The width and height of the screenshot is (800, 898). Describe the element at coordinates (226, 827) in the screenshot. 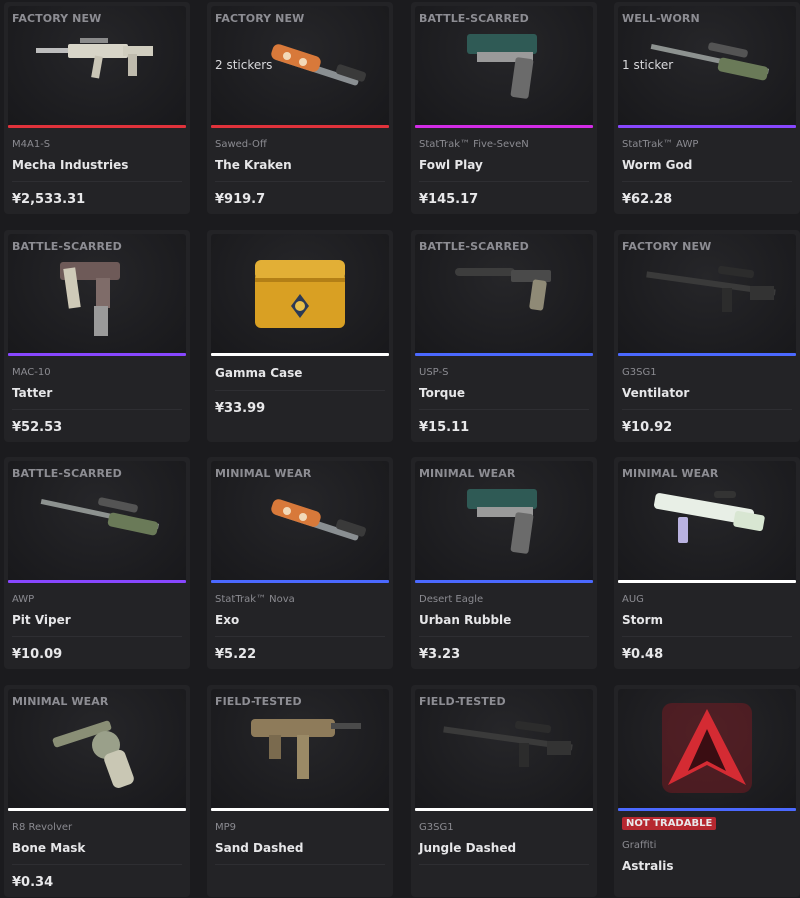

I see `item-type: MP9` at that location.